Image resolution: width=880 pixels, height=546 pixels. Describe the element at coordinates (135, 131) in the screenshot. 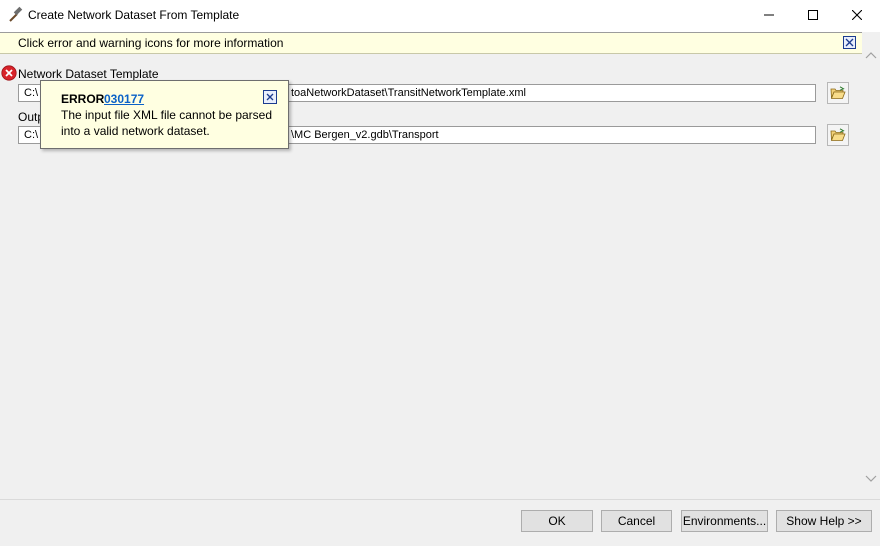

I see `tooltip-message-line: into a valid network dataset.` at that location.